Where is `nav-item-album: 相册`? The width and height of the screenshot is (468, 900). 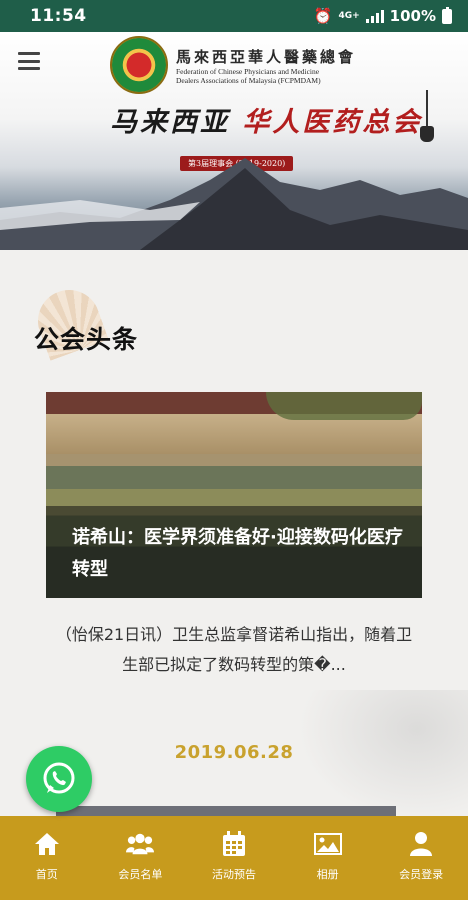
nav-item-album: 相册 is located at coordinates (328, 858).